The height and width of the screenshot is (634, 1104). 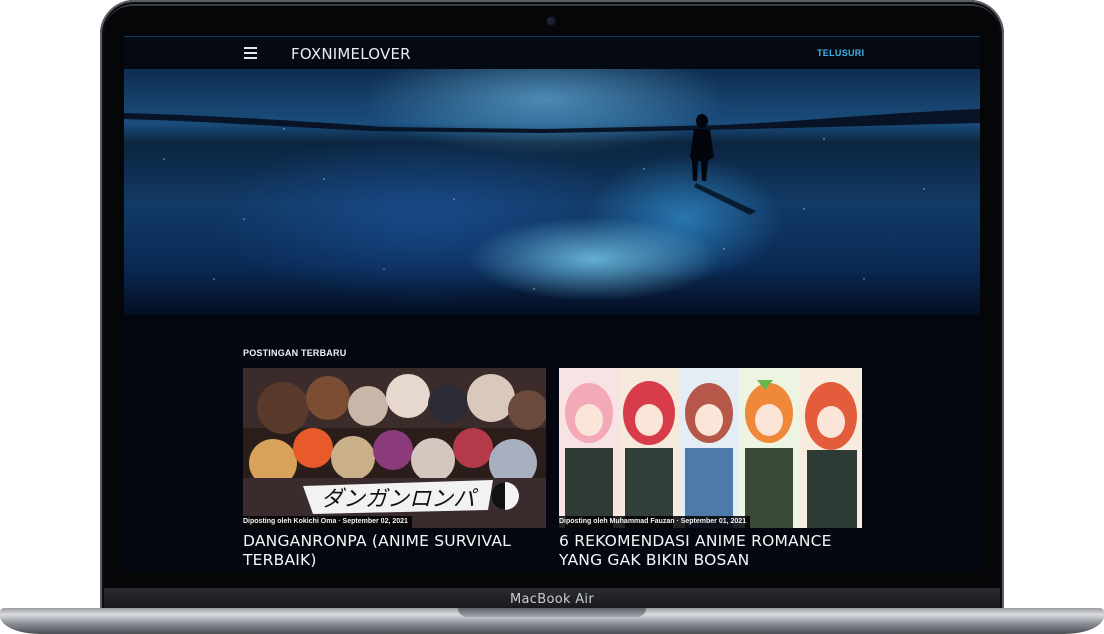 I want to click on anime-quintuplets-thumbnail, so click(x=710, y=448).